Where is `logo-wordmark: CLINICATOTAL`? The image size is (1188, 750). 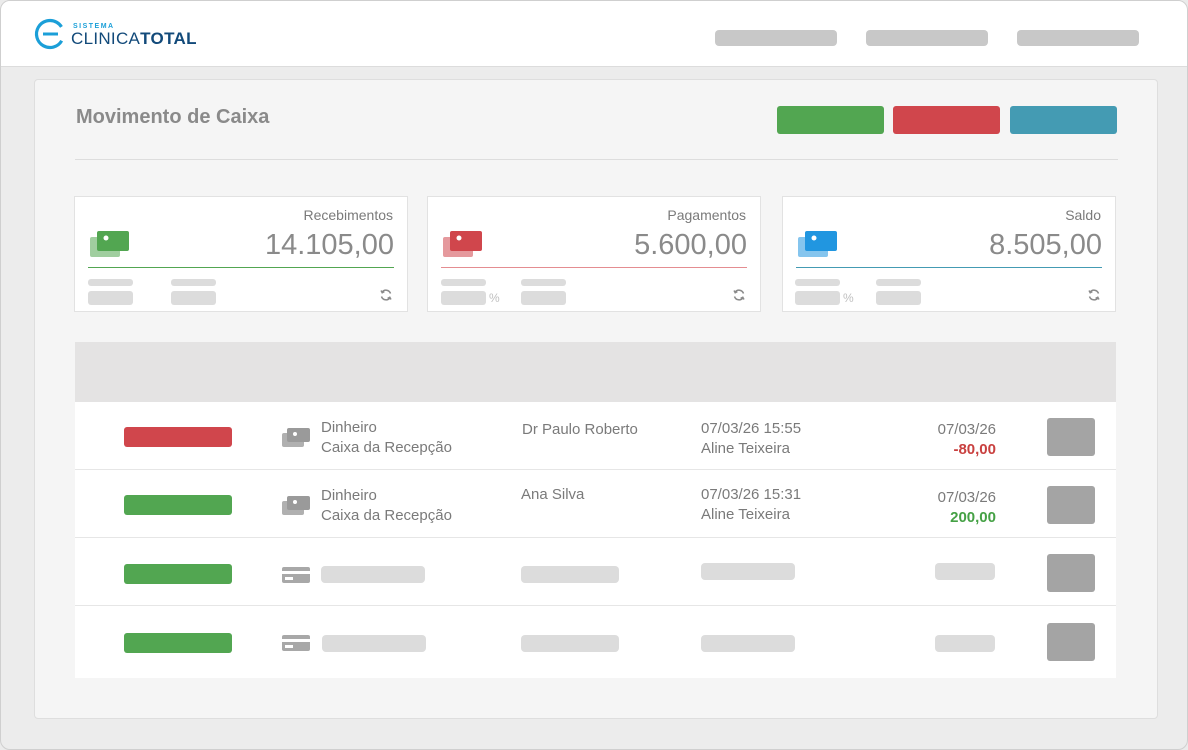
logo-wordmark: CLINICATOTAL is located at coordinates (134, 38).